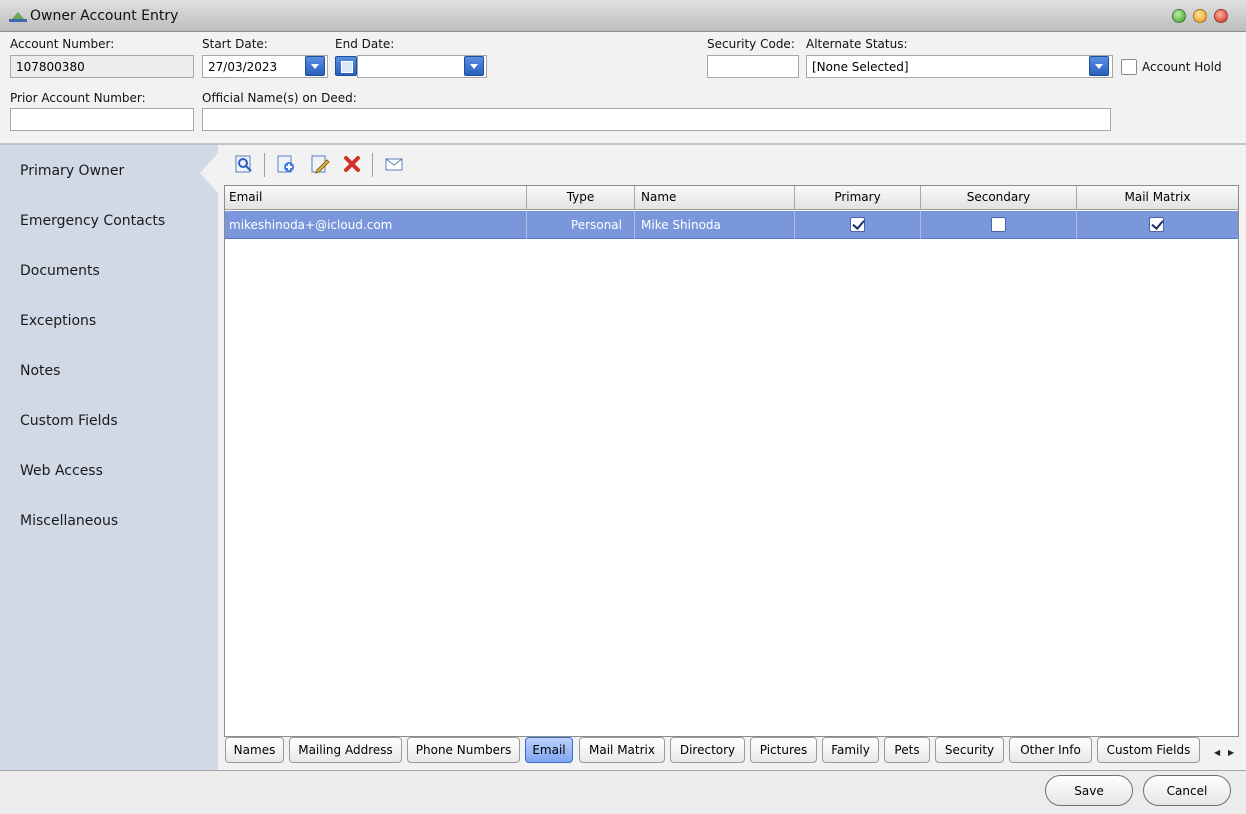 This screenshot has height=814, width=1246. Describe the element at coordinates (907, 750) in the screenshot. I see `tab-pets: Pets` at that location.